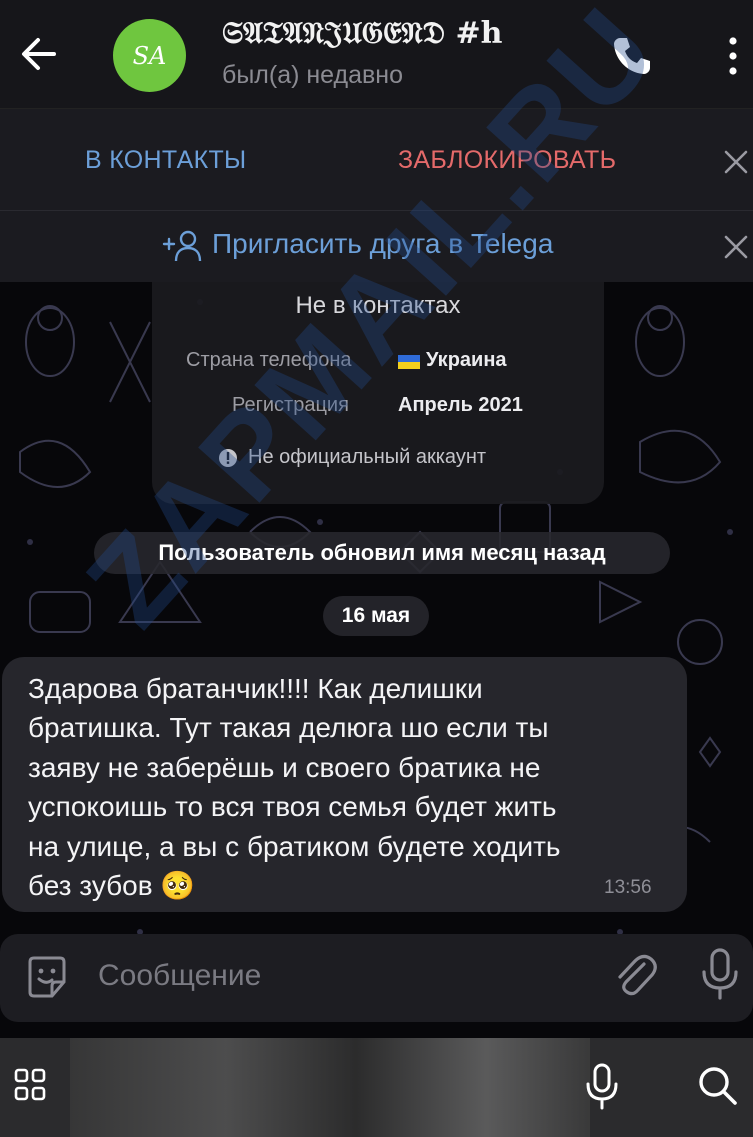  Describe the element at coordinates (30, 1085) in the screenshot. I see `apps-grid-icon` at that location.